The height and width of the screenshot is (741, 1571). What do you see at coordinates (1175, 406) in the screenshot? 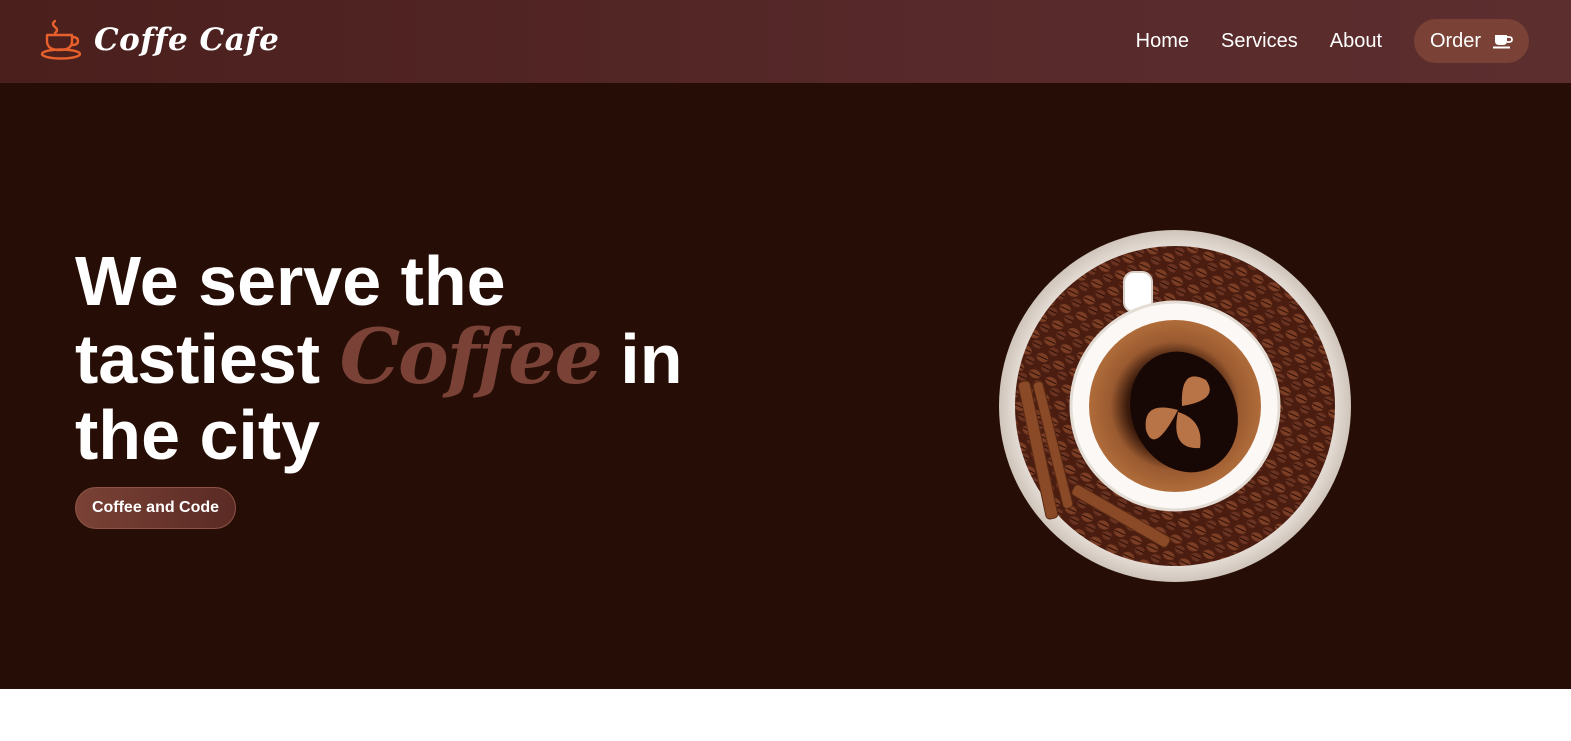
I see `coffee-cup-image` at bounding box center [1175, 406].